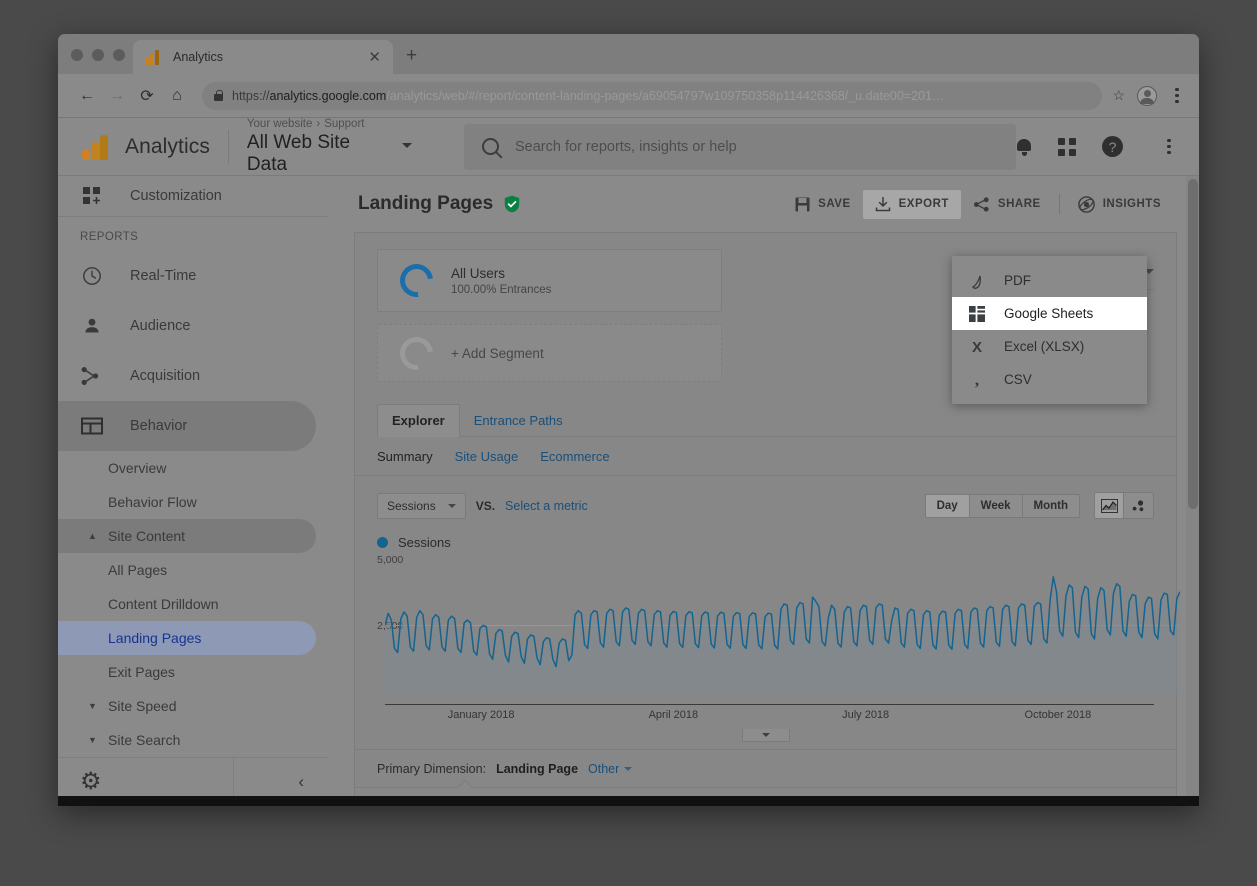  I want to click on lock-icon, so click(218, 95).